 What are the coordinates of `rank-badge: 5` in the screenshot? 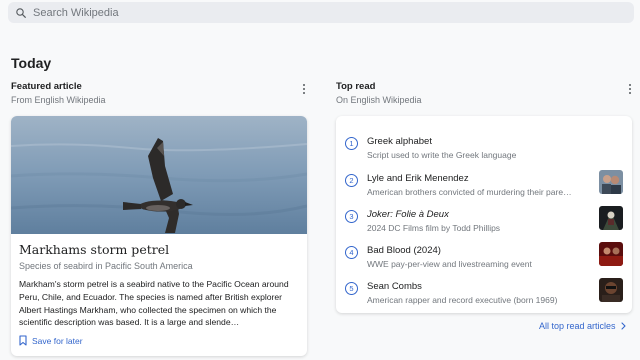 It's located at (351, 288).